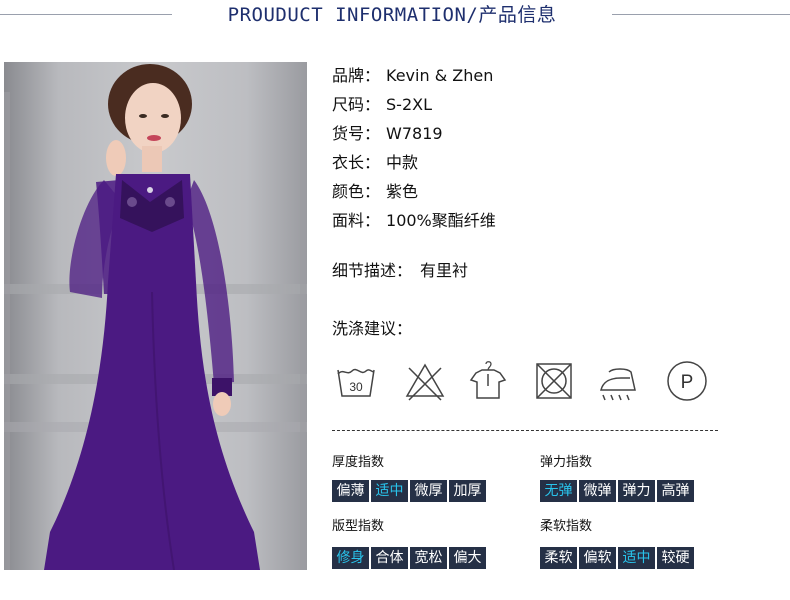 This screenshot has height=600, width=790. Describe the element at coordinates (597, 491) in the screenshot. I see `elasticity-option: 微弹` at that location.